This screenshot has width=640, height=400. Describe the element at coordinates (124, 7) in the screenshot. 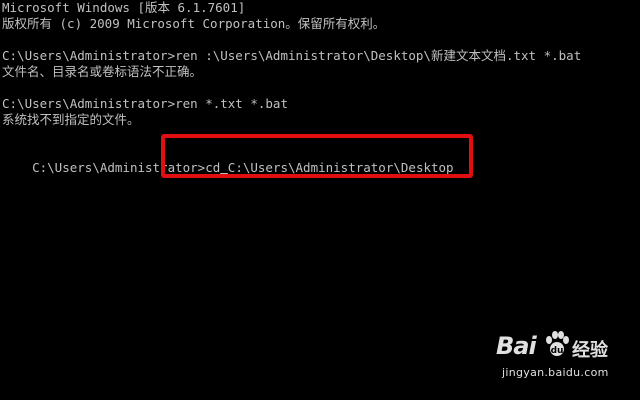

I see `console-line-1: Microsoft Windows [版本 6.1.7601]` at that location.